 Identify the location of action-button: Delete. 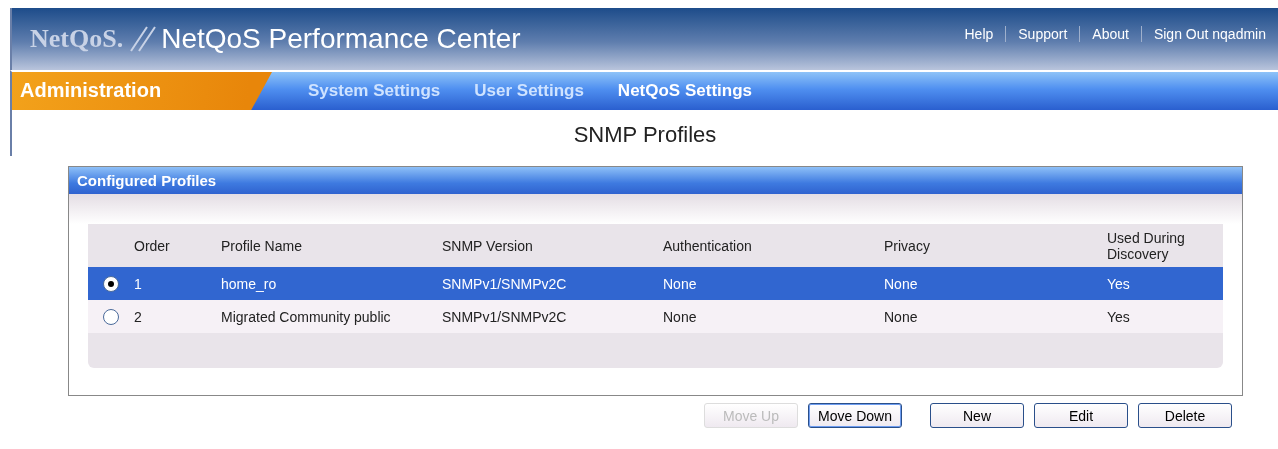
(1185, 415).